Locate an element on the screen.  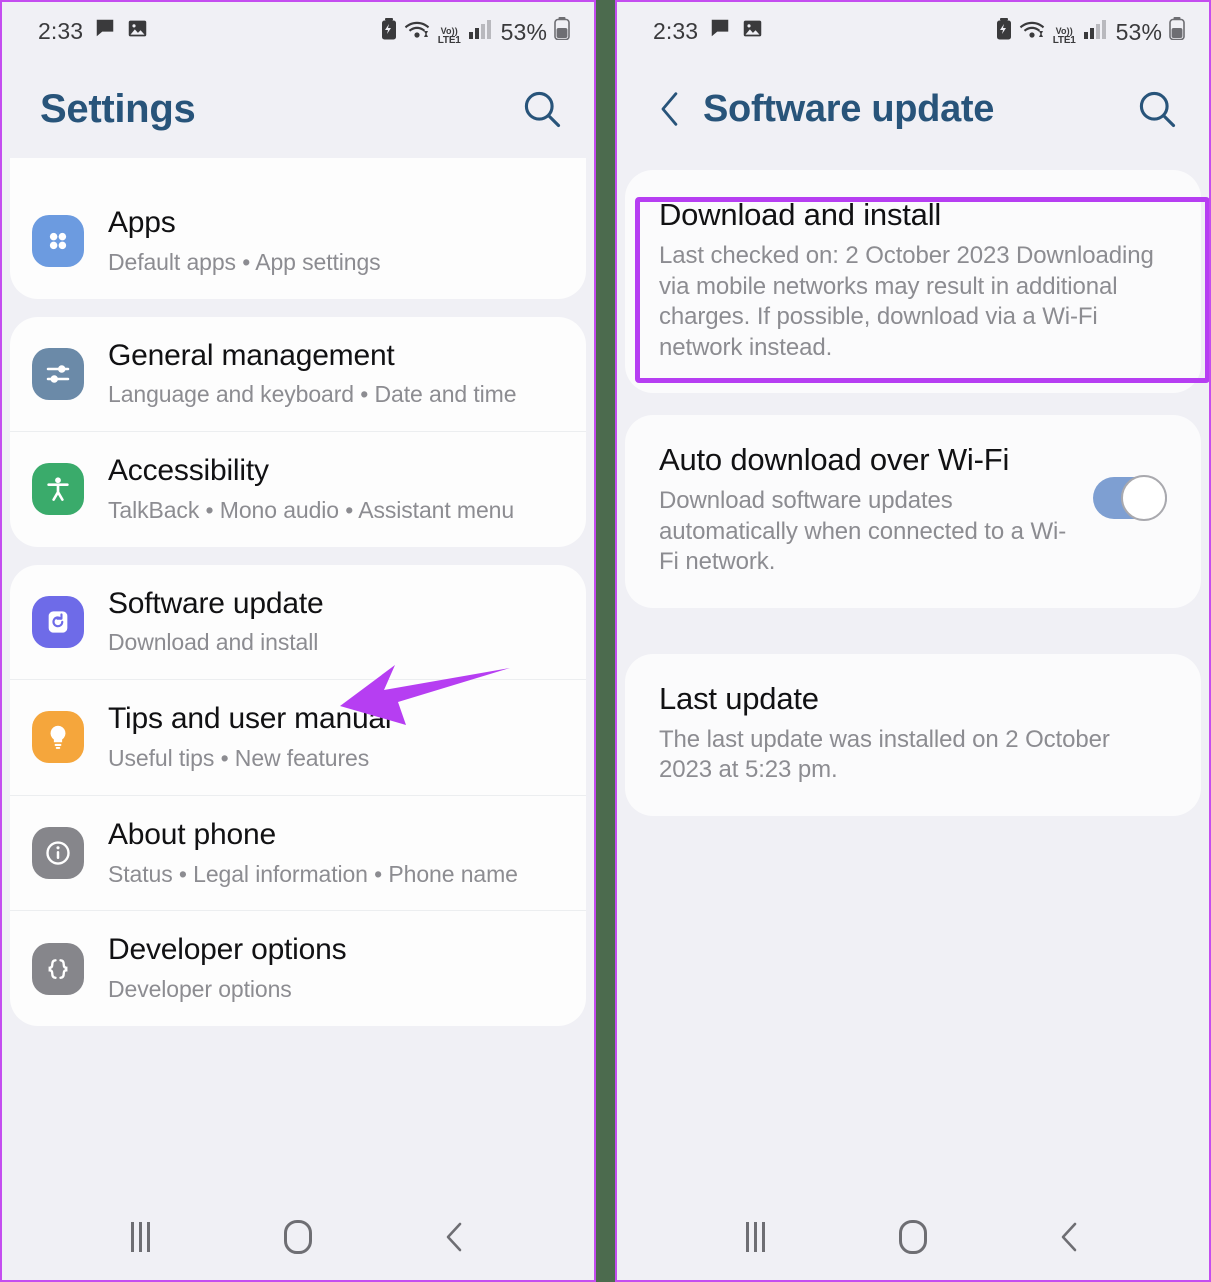
row-subtitle: Useful tips • New features is located at coordinates (239, 757).